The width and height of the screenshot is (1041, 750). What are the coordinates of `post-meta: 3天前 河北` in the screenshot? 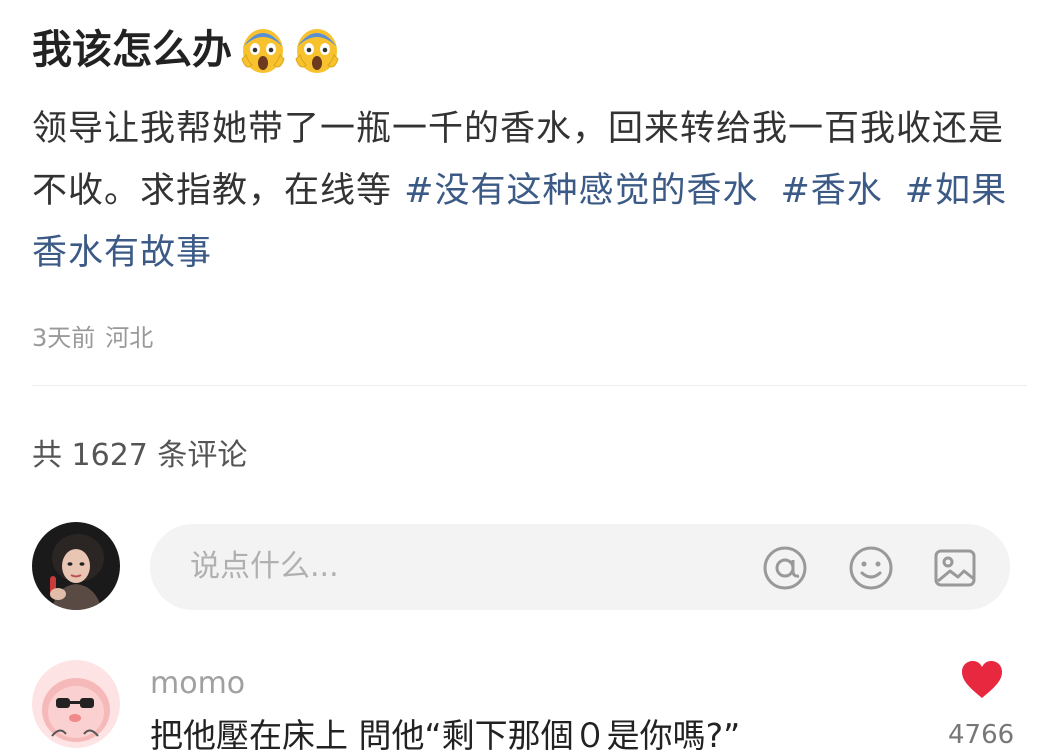 It's located at (92, 338).